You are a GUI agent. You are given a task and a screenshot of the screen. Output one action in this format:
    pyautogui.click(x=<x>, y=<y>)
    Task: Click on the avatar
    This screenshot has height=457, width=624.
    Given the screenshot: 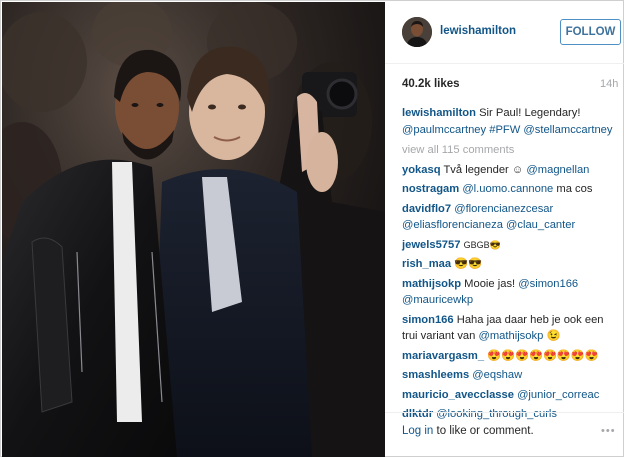 What is the action you would take?
    pyautogui.click(x=417, y=32)
    